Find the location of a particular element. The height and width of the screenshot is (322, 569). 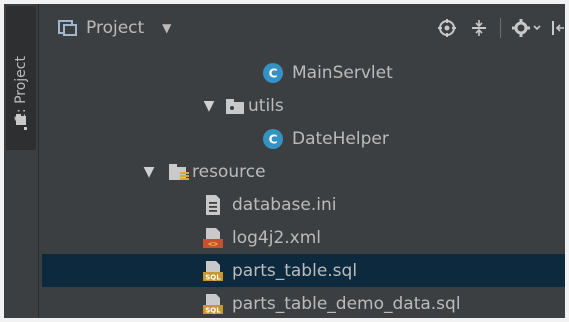

tree-item-label: MainServlet is located at coordinates (342, 72).